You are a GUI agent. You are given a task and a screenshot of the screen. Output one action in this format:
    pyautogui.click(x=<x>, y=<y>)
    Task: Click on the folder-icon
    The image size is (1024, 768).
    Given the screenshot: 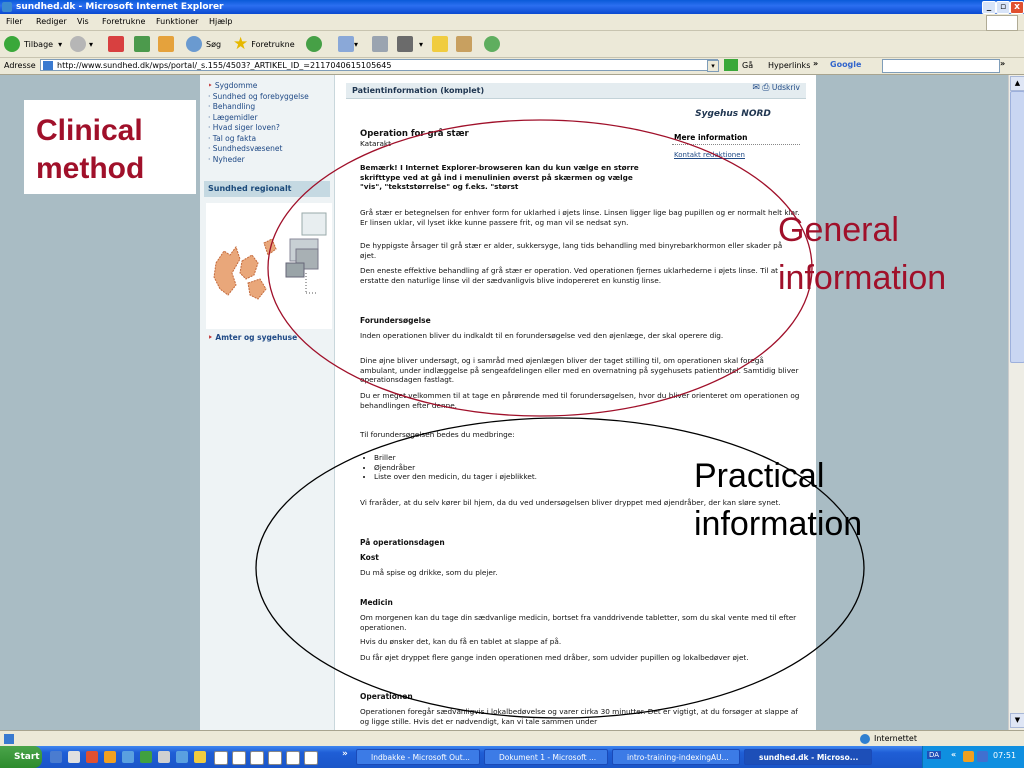 What is the action you would take?
    pyautogui.click(x=200, y=757)
    